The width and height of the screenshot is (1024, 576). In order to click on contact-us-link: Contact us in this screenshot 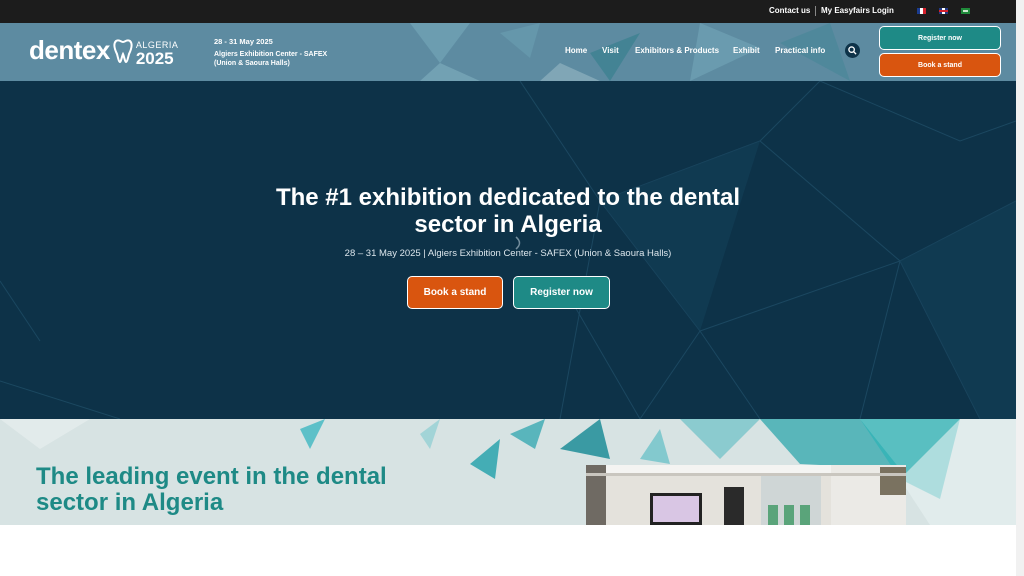, I will do `click(789, 10)`.